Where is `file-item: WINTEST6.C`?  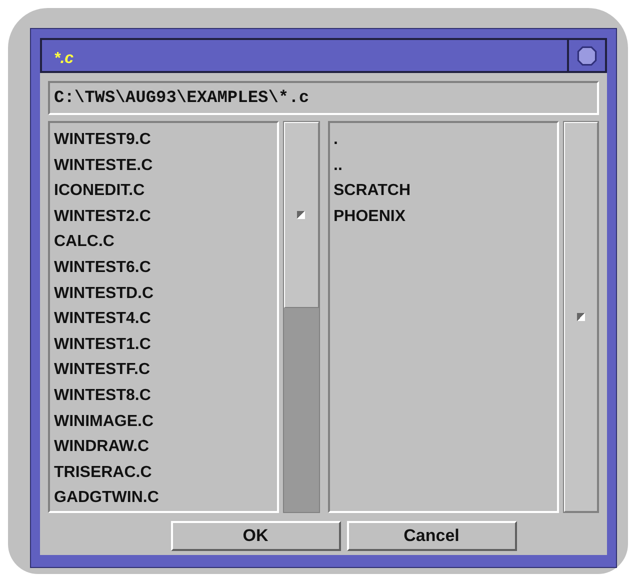
file-item: WINTEST6.C is located at coordinates (166, 268).